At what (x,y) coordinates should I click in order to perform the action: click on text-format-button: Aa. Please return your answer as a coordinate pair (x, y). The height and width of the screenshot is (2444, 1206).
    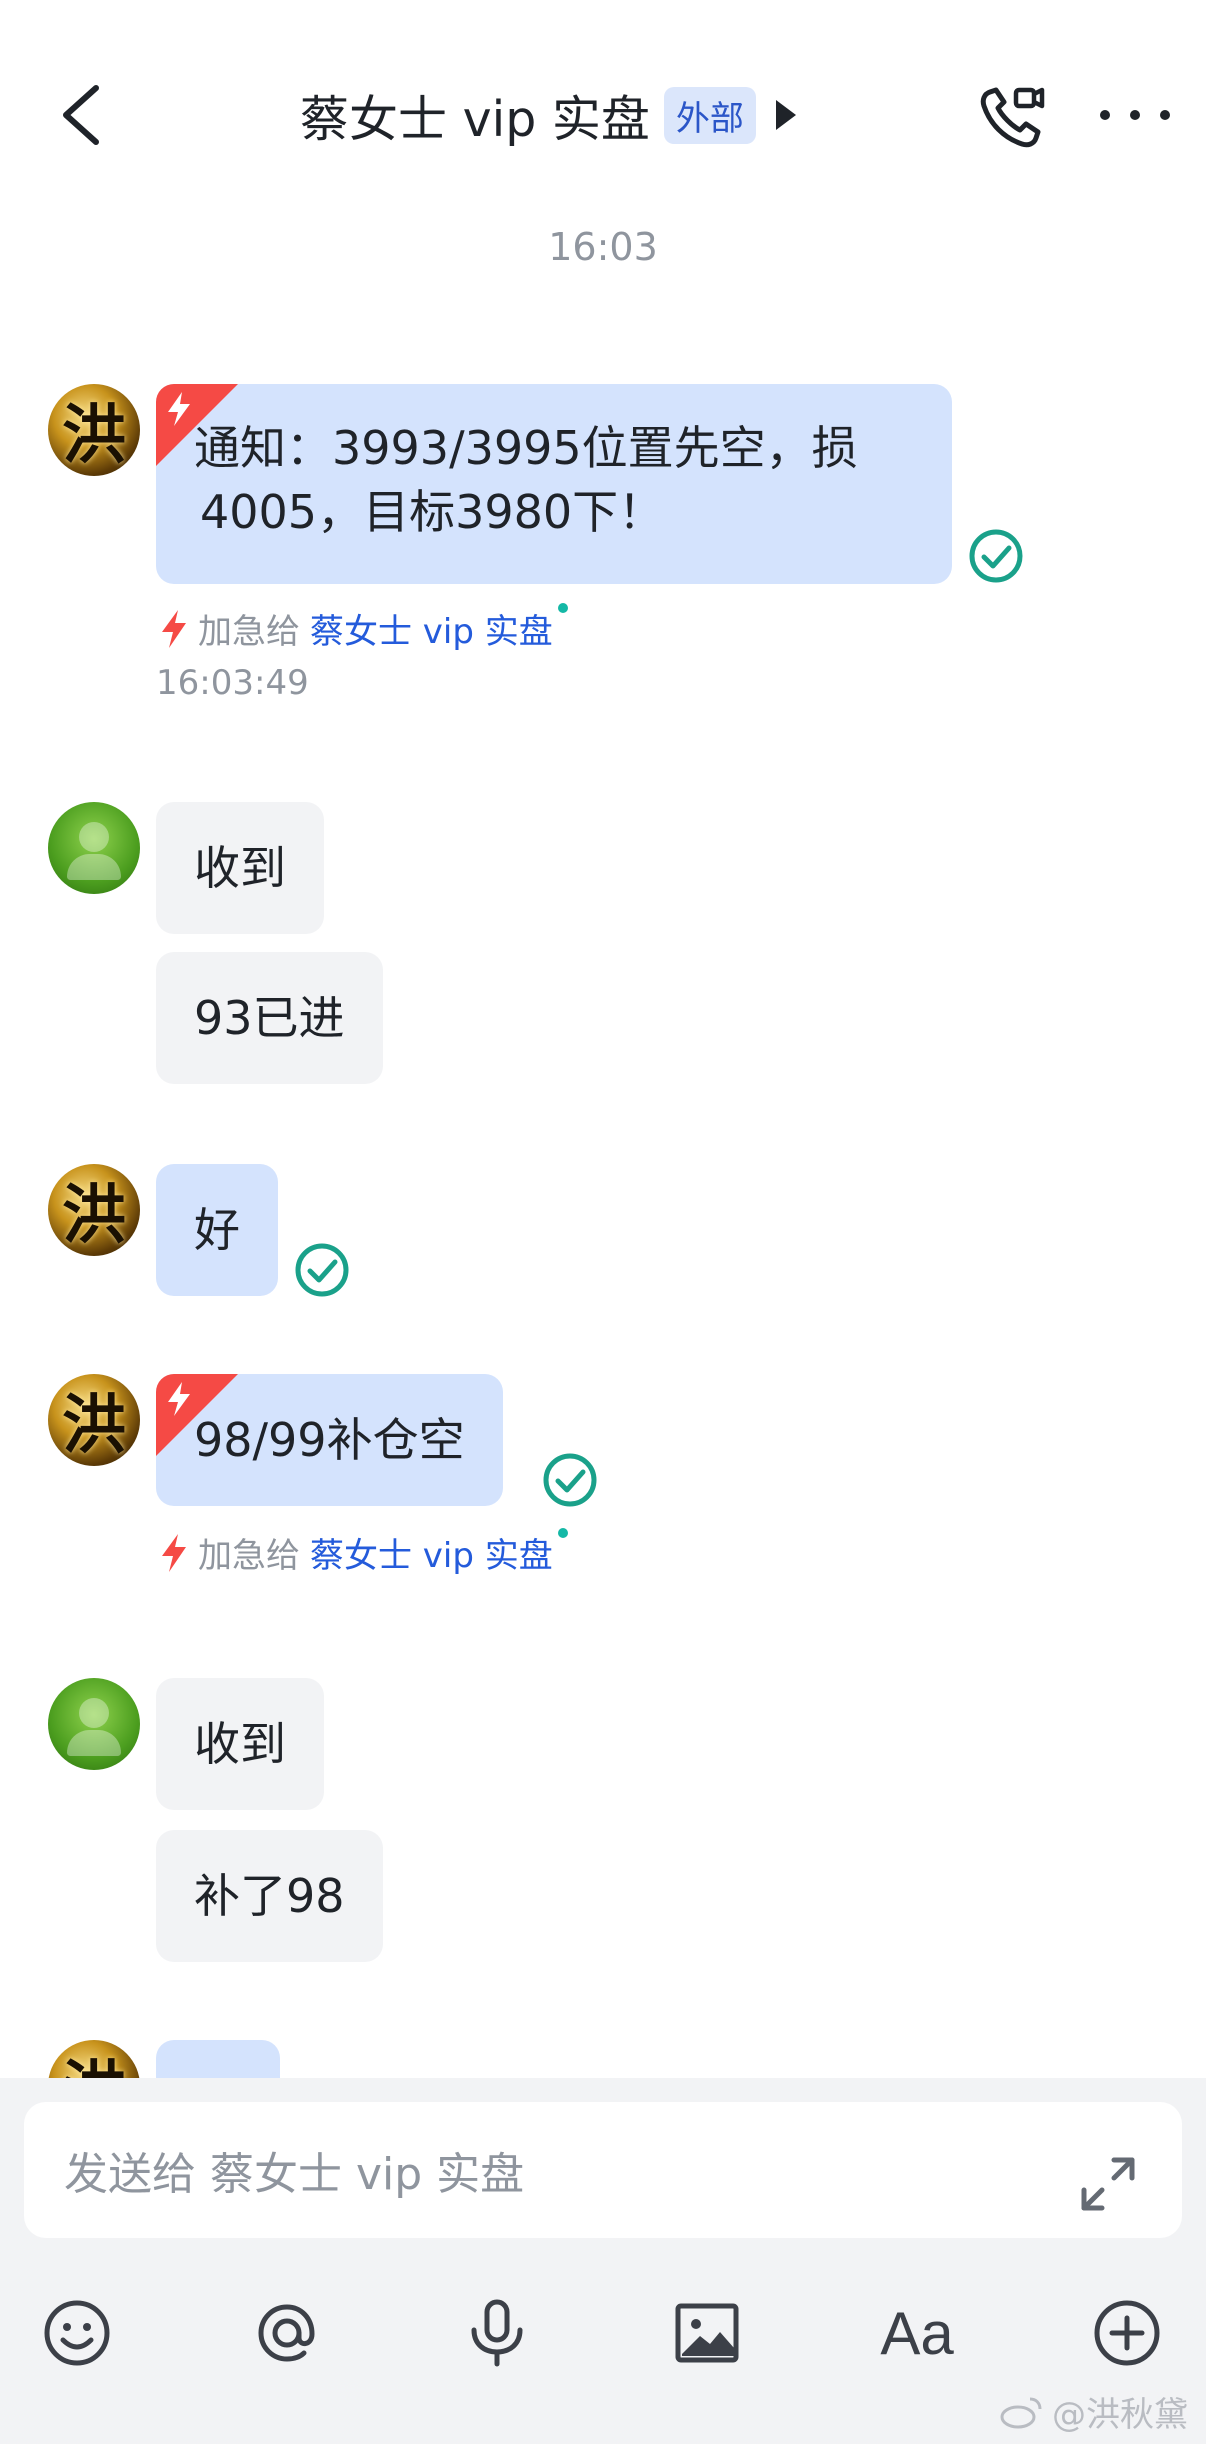
    Looking at the image, I should click on (917, 2333).